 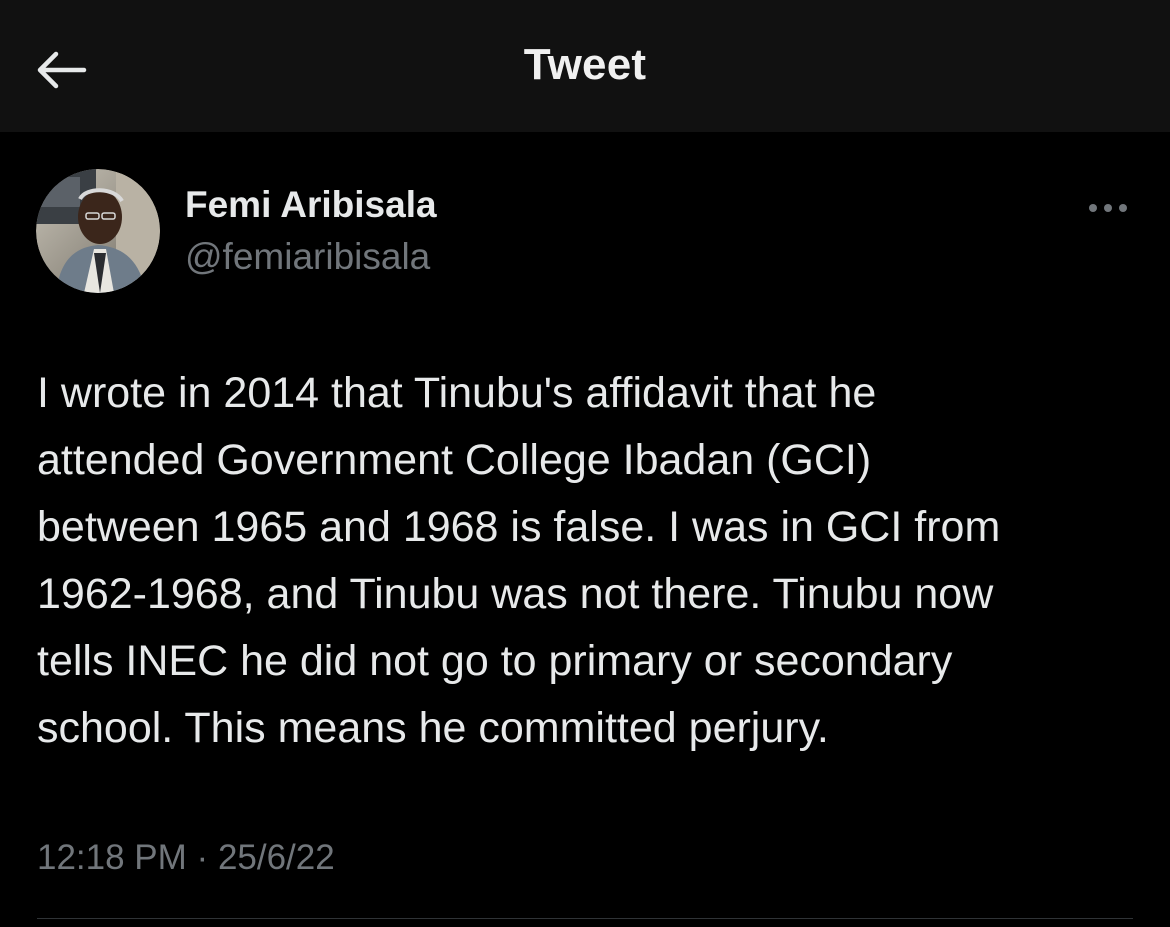 What do you see at coordinates (112, 857) in the screenshot?
I see `tweet-time: 12:18 PM` at bounding box center [112, 857].